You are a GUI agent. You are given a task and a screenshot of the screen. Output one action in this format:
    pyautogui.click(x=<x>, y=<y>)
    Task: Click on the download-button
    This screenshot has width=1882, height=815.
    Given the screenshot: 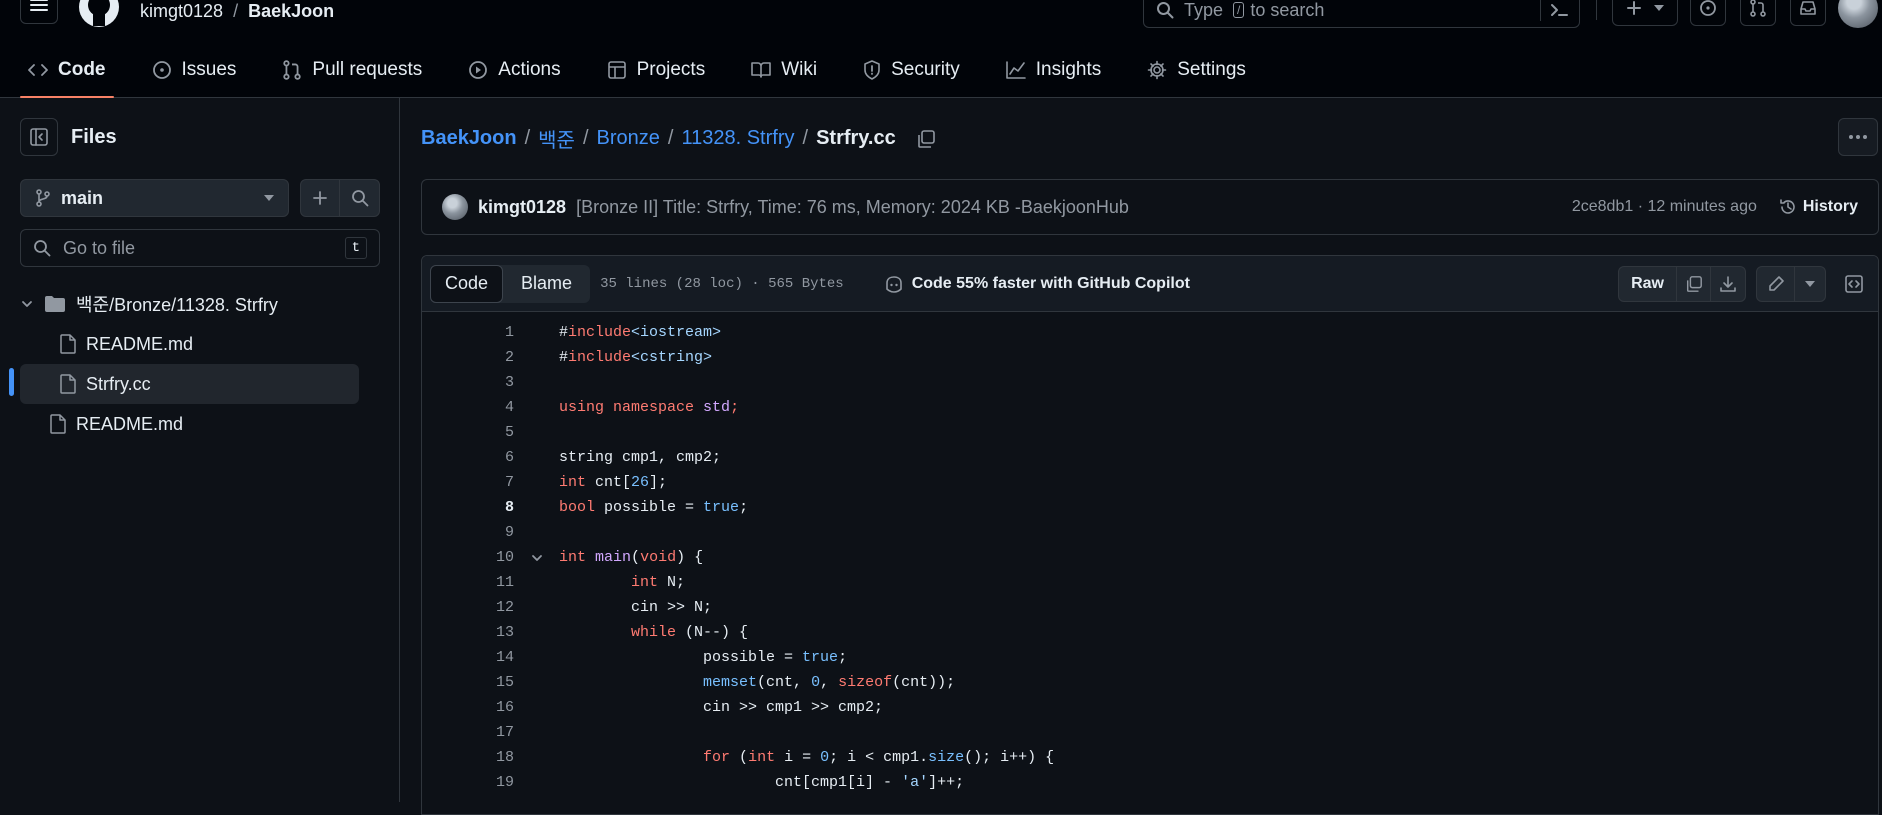 What is the action you would take?
    pyautogui.click(x=1728, y=284)
    